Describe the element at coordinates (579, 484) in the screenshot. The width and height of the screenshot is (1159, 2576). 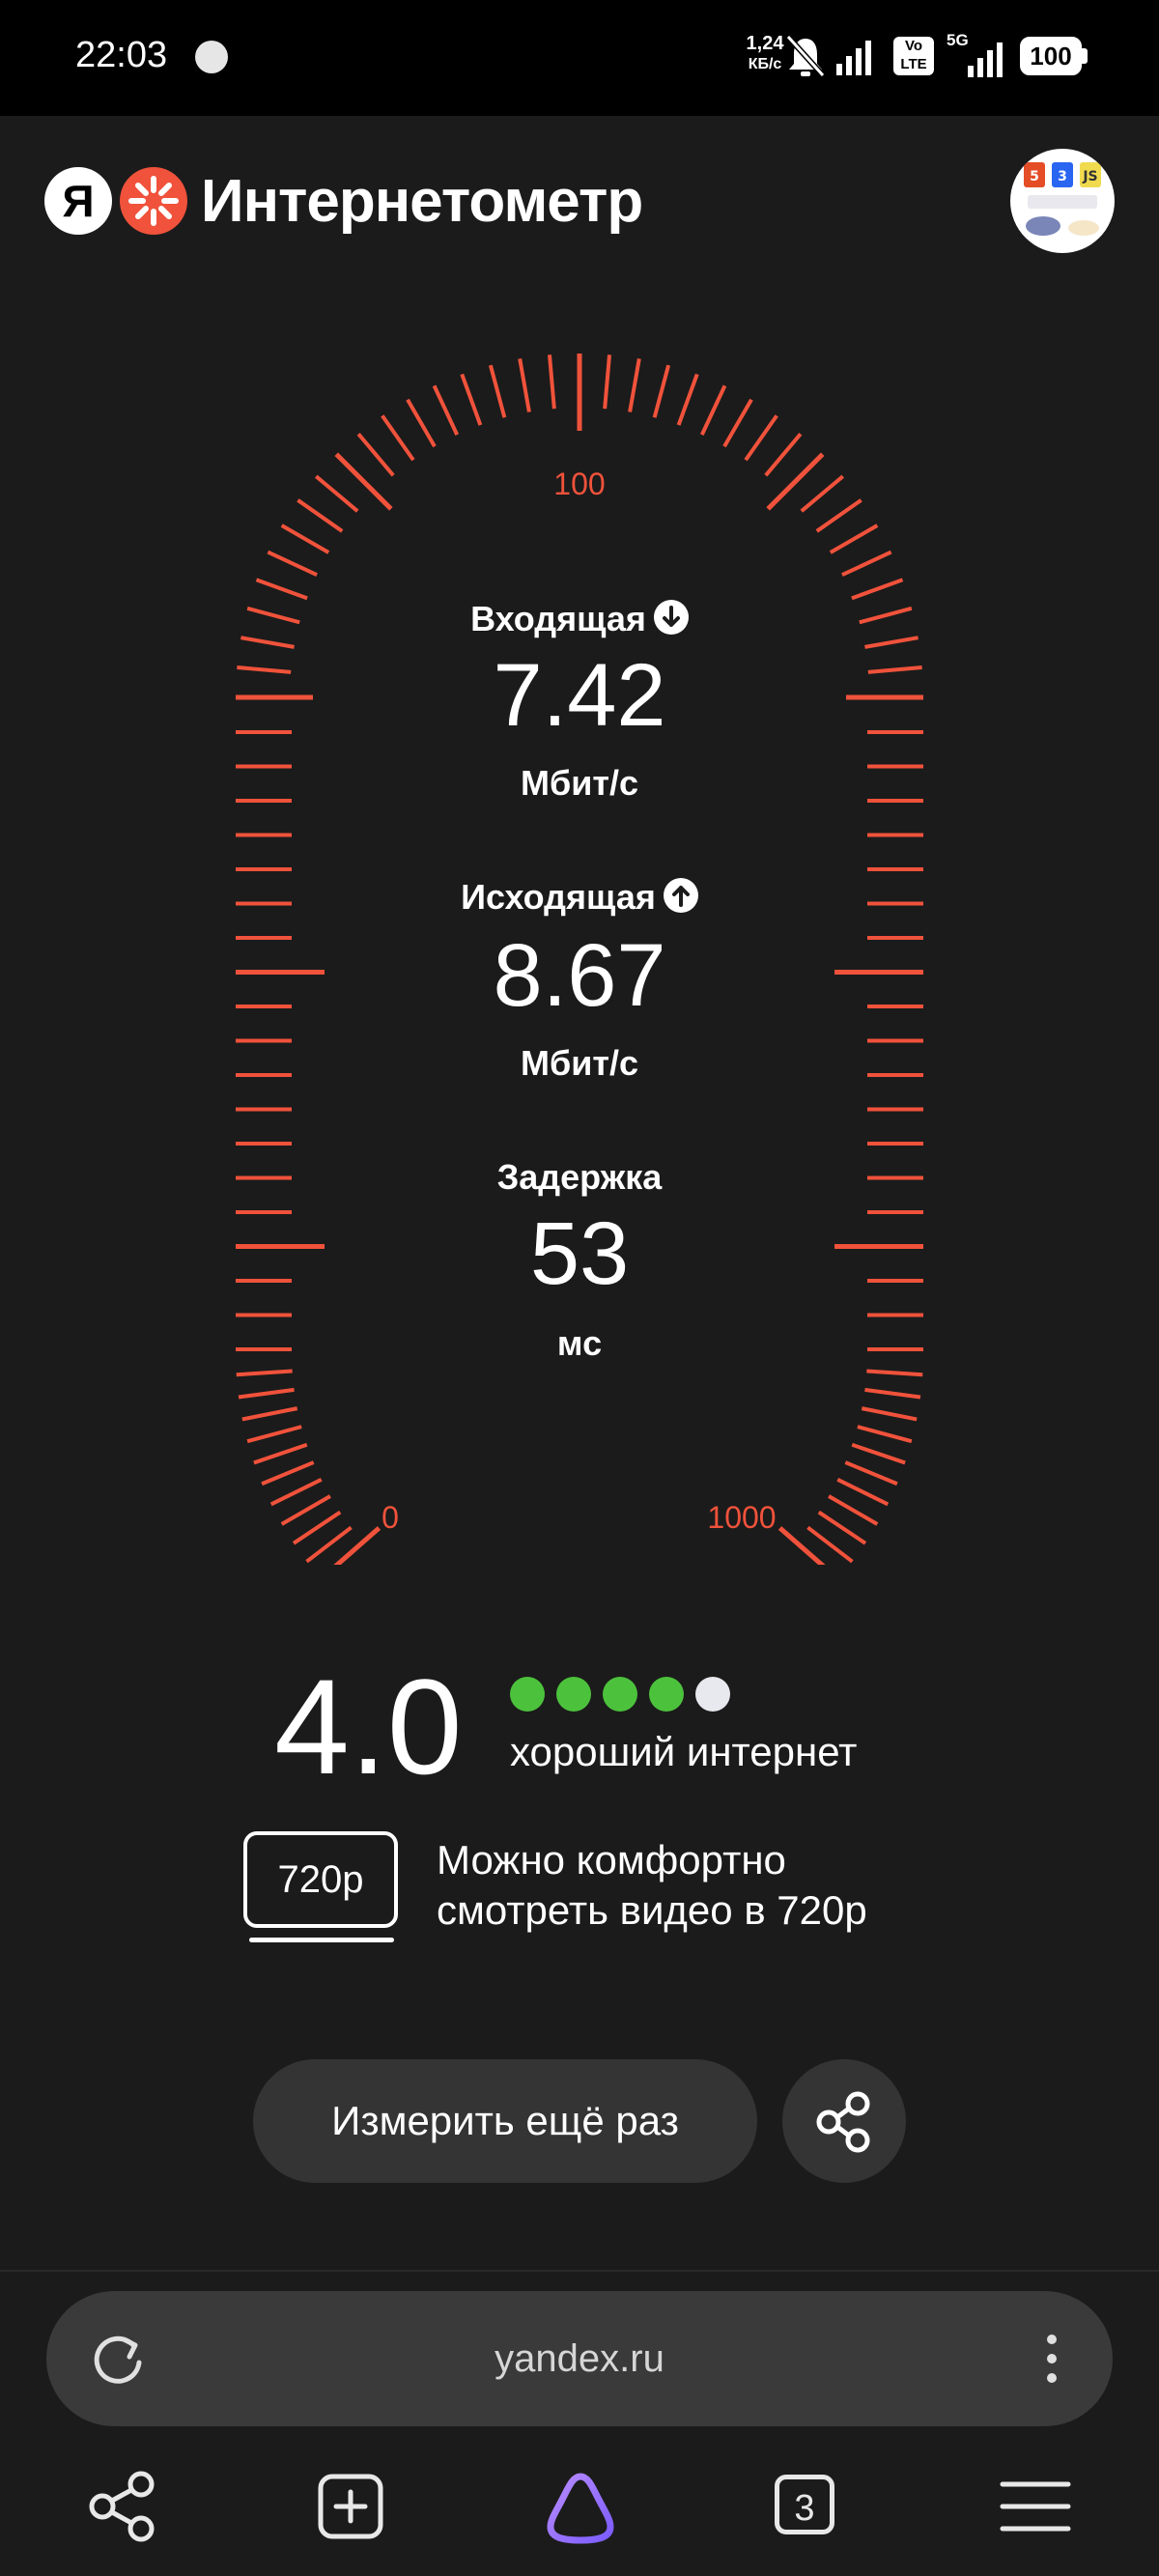
I see `gauge-label-100: 100` at that location.